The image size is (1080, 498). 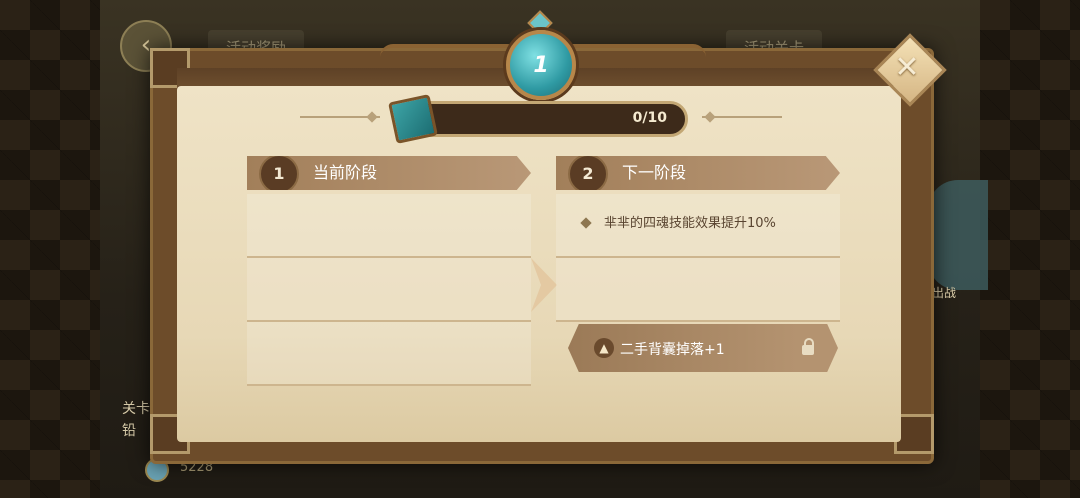 I want to click on effect-row: 芈芈的四魂技能效果提升10%, so click(x=698, y=226).